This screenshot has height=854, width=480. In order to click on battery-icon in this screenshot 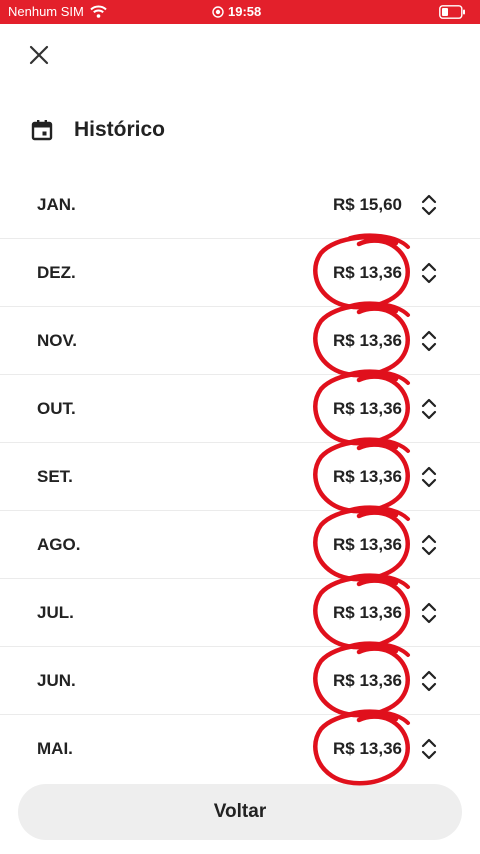, I will do `click(452, 12)`.